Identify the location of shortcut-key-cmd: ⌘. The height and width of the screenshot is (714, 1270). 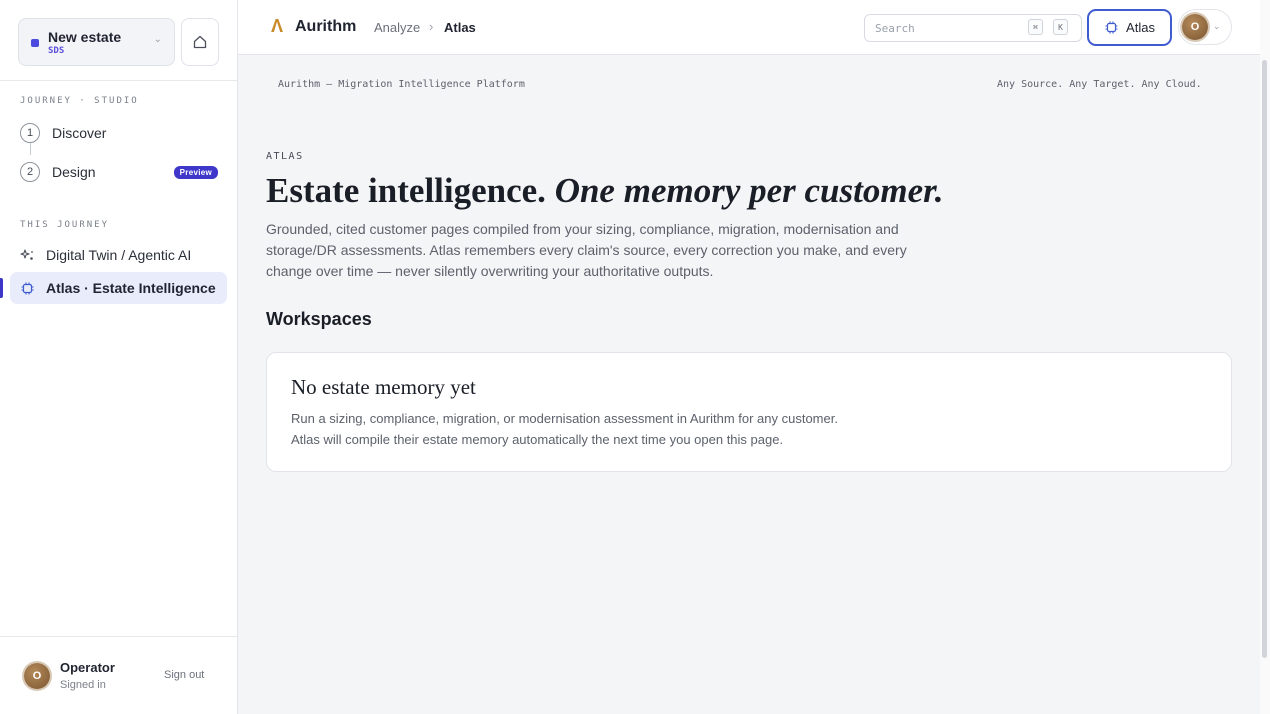
(1035, 27).